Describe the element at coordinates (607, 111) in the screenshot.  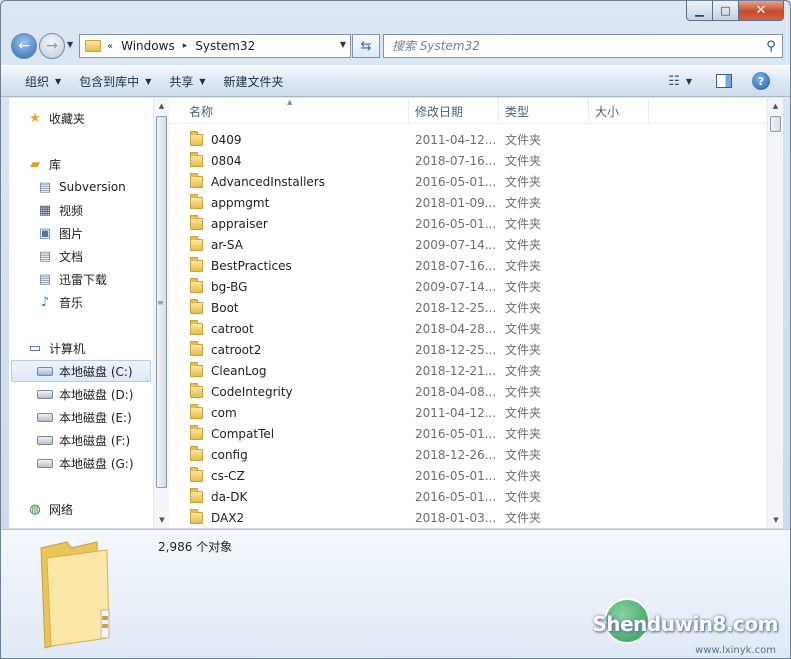
I see `column-size-label: 大小` at that location.